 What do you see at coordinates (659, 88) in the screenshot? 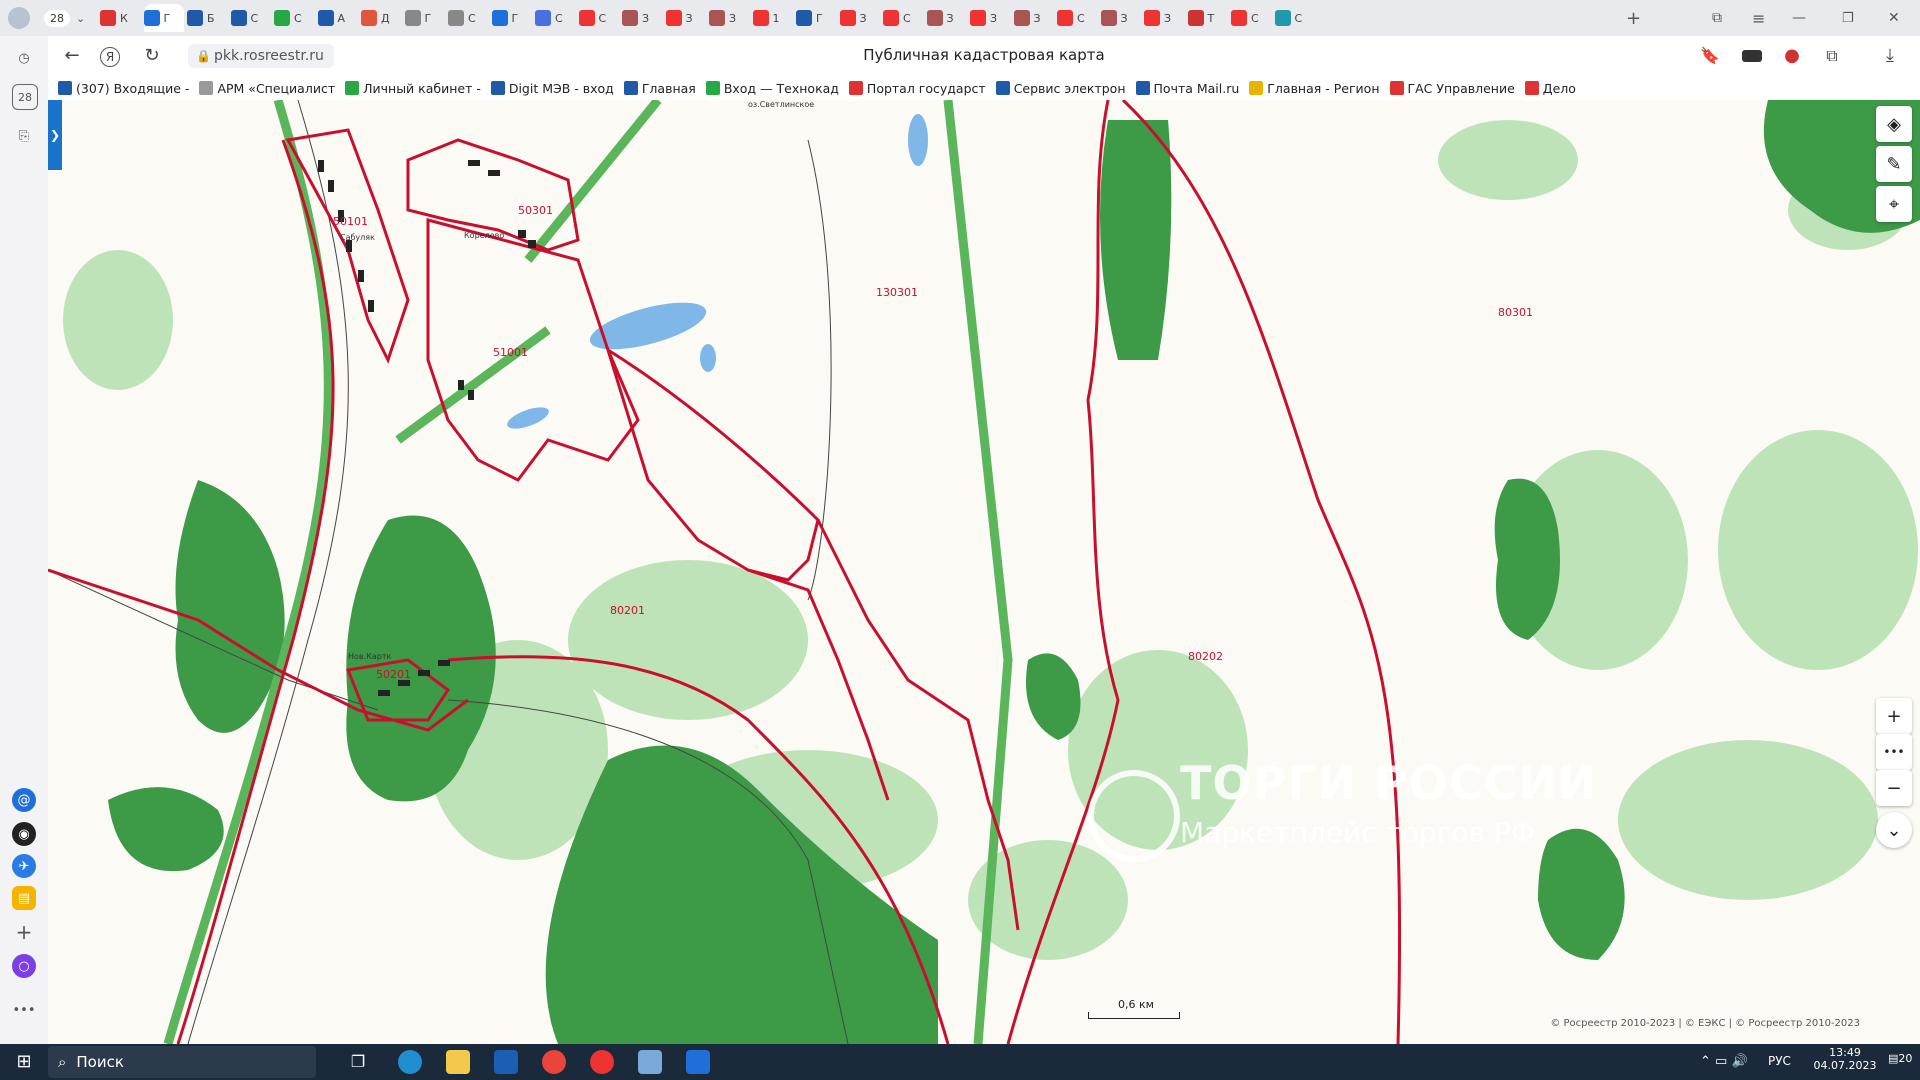
I see `bookmark-item: Главная` at bounding box center [659, 88].